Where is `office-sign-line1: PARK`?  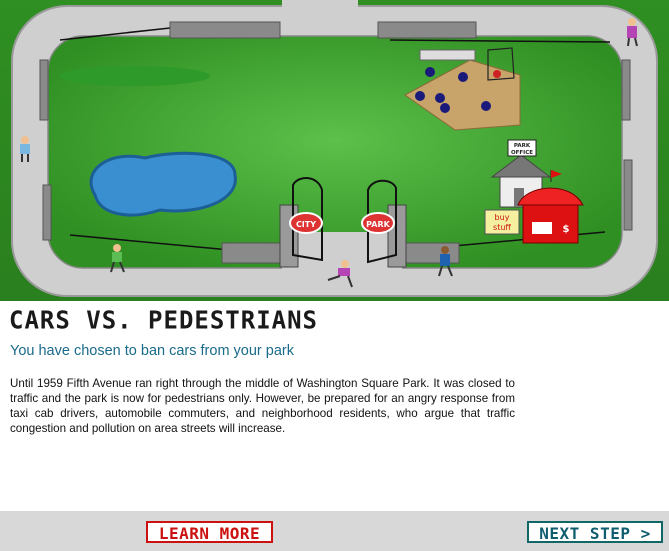 office-sign-line1: PARK is located at coordinates (522, 146).